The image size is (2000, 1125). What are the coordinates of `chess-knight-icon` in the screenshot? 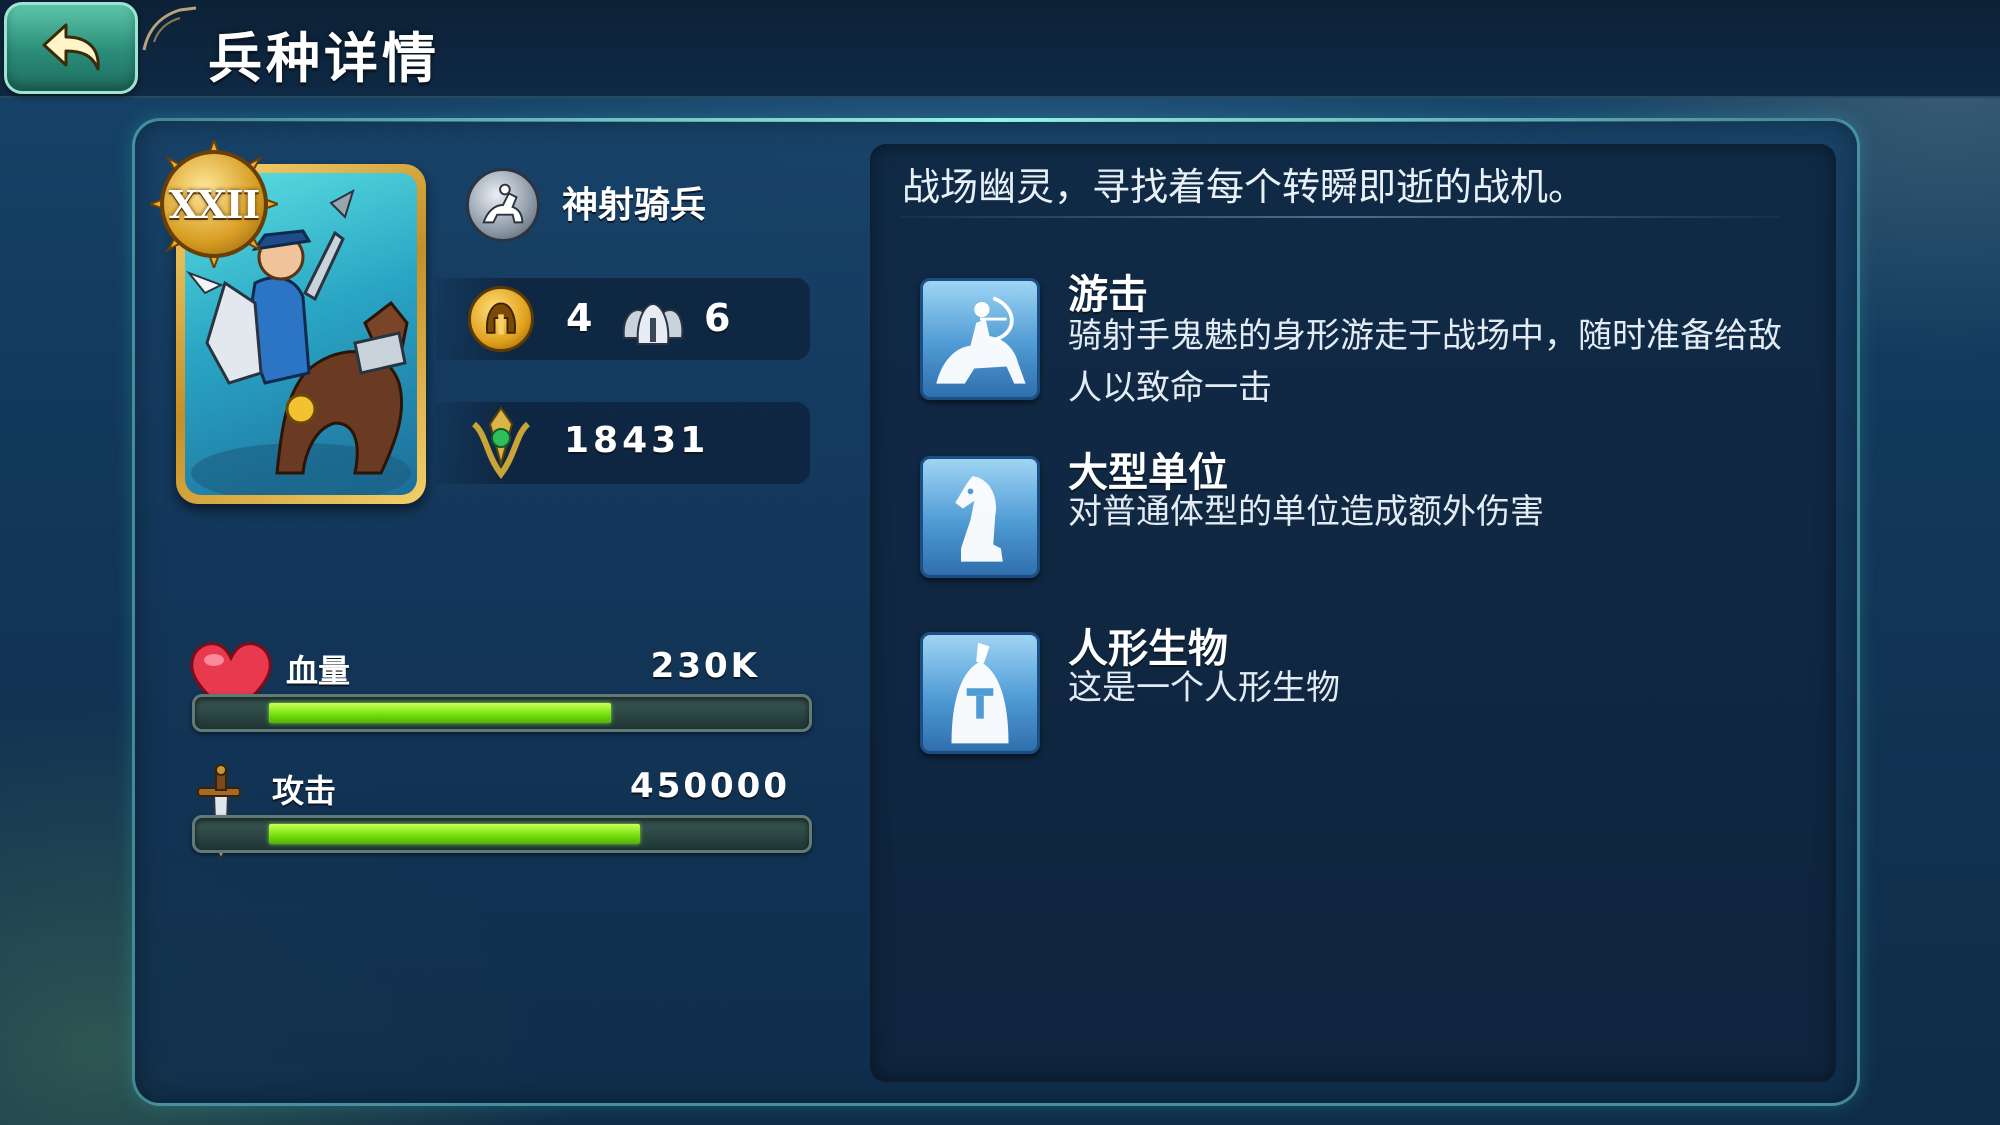 It's located at (980, 517).